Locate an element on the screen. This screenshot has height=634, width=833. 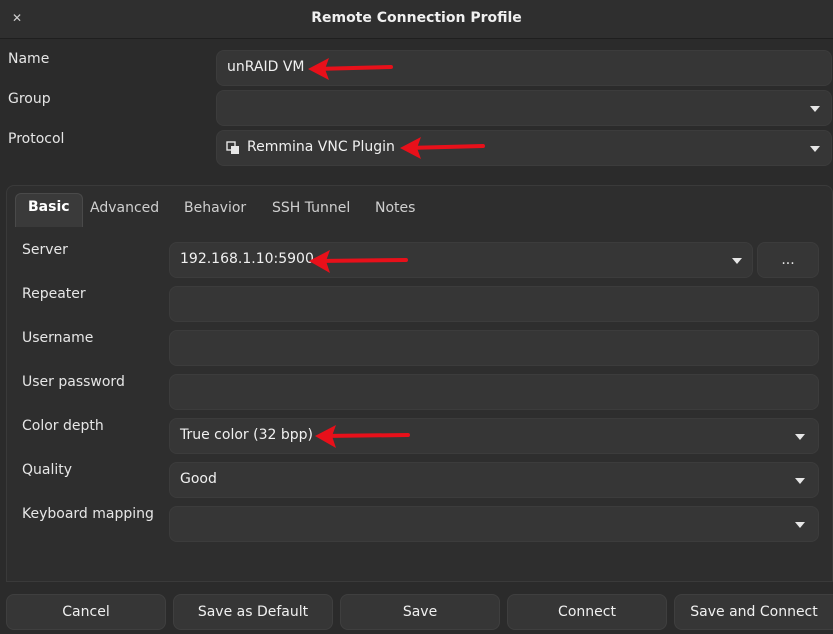
quality-label: Quality is located at coordinates (47, 470).